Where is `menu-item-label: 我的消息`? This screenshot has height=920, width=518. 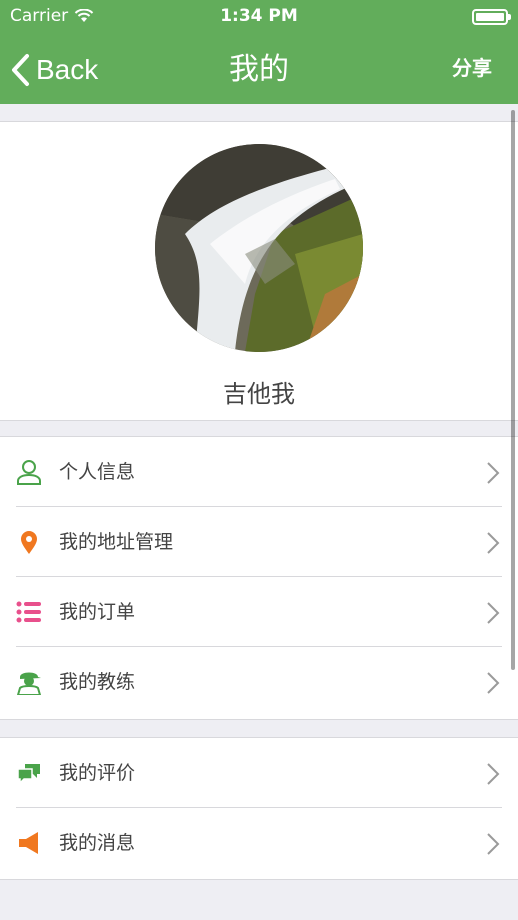
menu-item-label: 我的消息 is located at coordinates (97, 843).